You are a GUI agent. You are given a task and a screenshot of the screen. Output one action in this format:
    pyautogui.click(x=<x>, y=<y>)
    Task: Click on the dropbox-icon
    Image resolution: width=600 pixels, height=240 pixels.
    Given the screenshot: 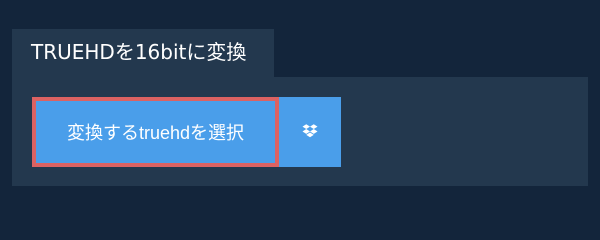 What is the action you would take?
    pyautogui.click(x=310, y=132)
    